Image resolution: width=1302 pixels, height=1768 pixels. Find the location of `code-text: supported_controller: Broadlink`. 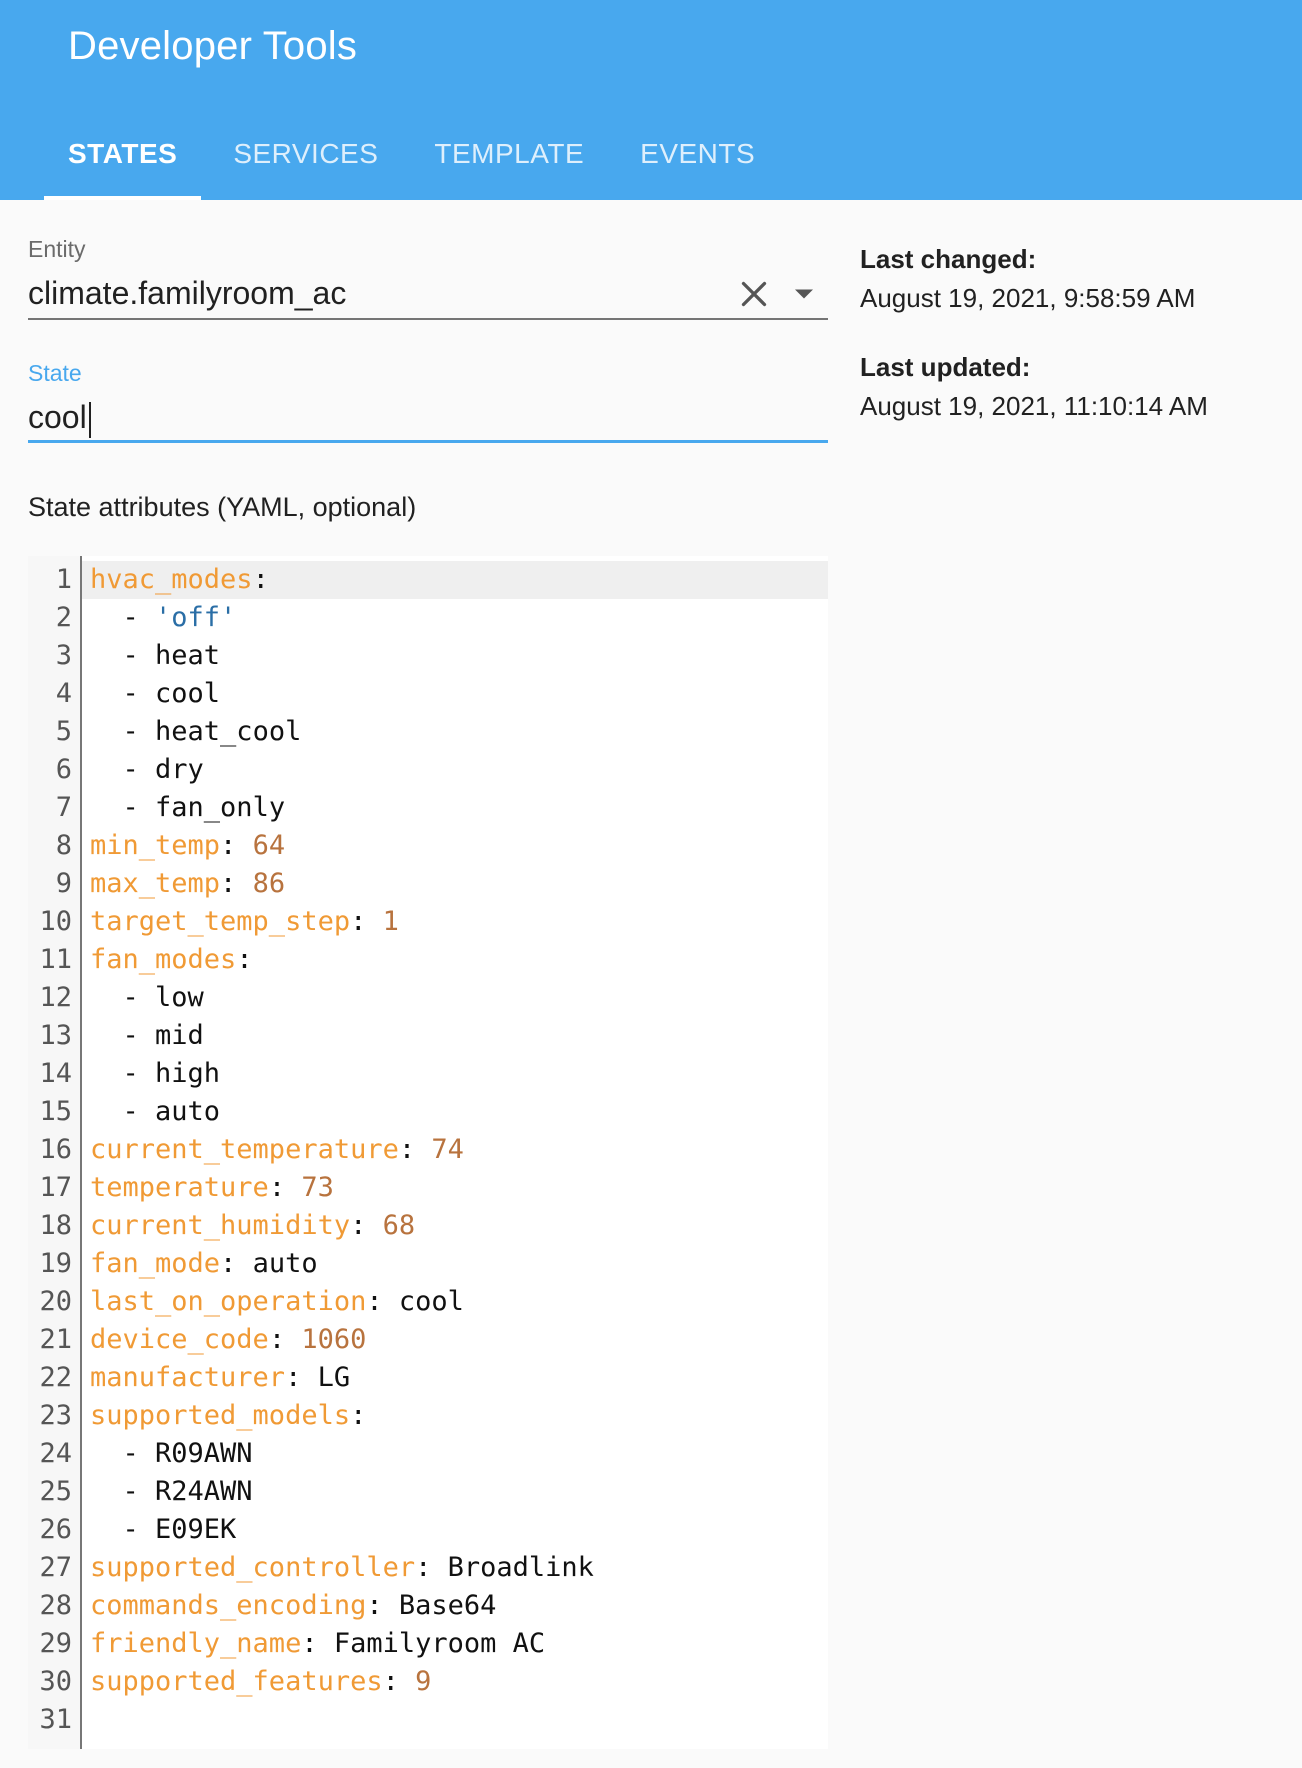

code-text: supported_controller: Broadlink is located at coordinates (342, 1567).